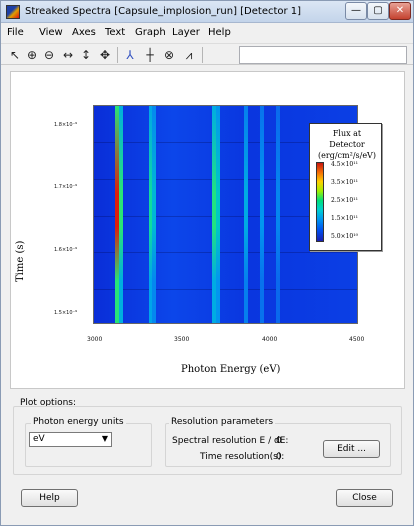 The image size is (414, 526). Describe the element at coordinates (378, 11) in the screenshot. I see `maximize-button: ▢` at that location.